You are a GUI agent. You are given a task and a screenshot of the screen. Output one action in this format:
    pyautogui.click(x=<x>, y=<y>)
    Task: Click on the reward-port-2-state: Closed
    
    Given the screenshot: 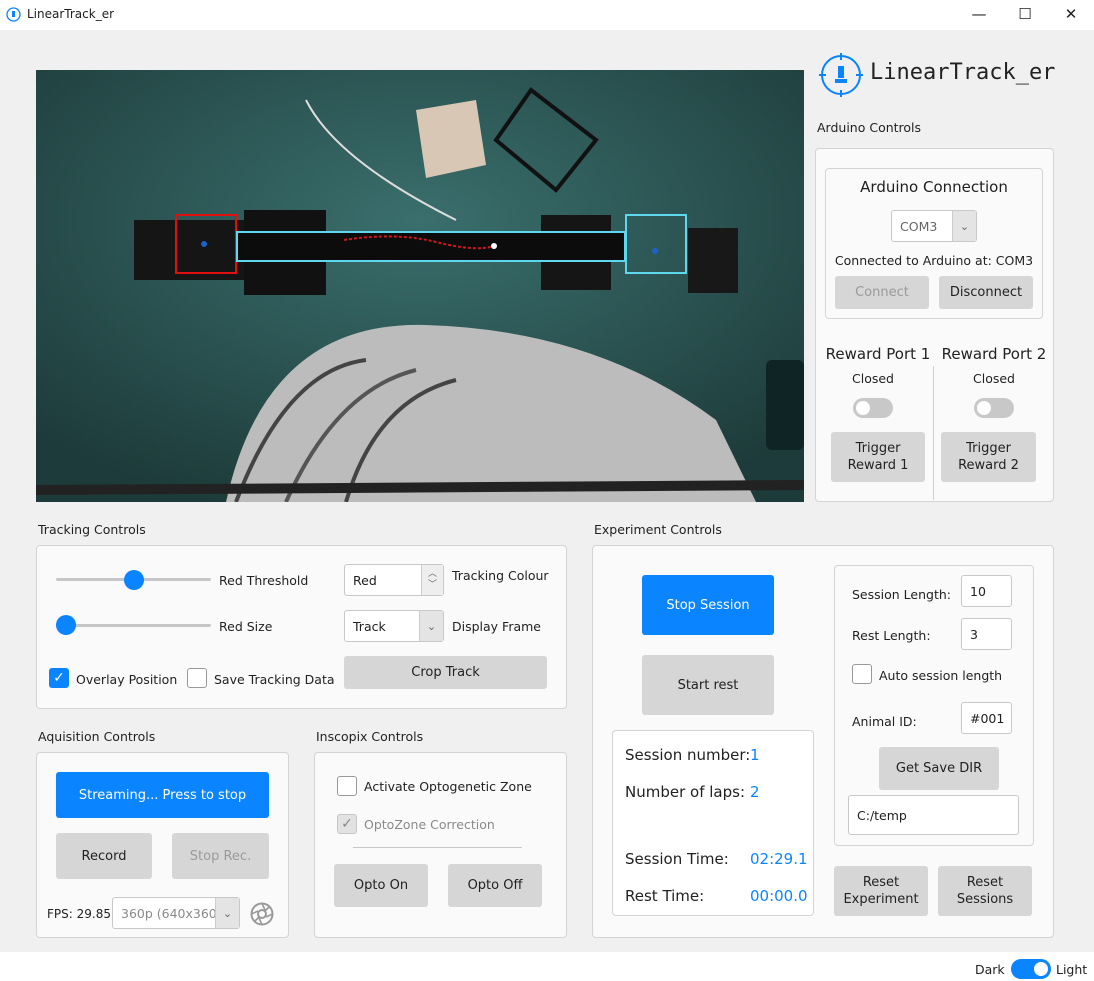 What is the action you would take?
    pyautogui.click(x=994, y=378)
    